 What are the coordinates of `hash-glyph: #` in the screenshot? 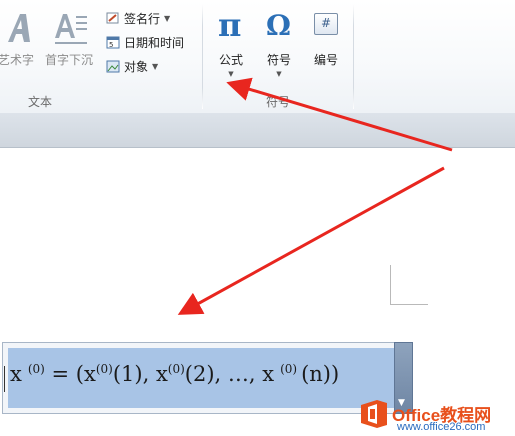 It's located at (326, 23).